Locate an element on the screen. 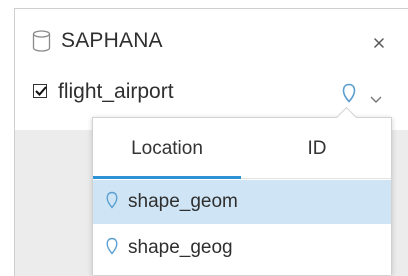 This screenshot has width=408, height=276. clipped-previous-content is located at coordinates (204, 4).